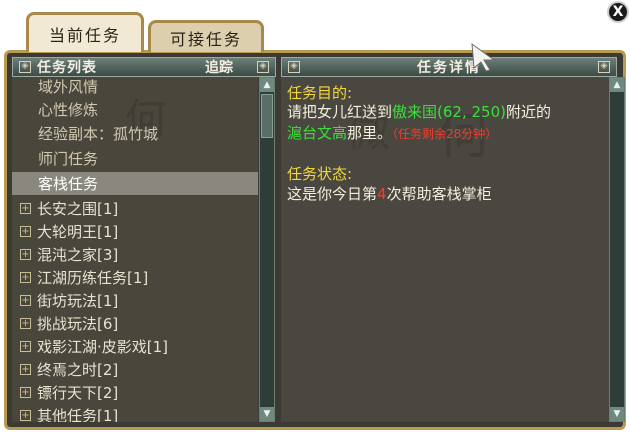  What do you see at coordinates (135, 392) in the screenshot?
I see `category-row: + 镖行天下 [2]` at bounding box center [135, 392].